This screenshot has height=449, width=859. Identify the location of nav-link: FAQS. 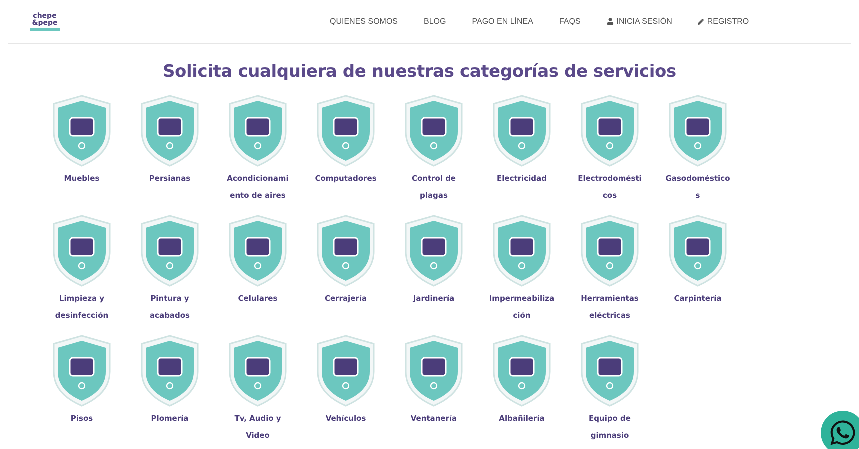
(570, 21).